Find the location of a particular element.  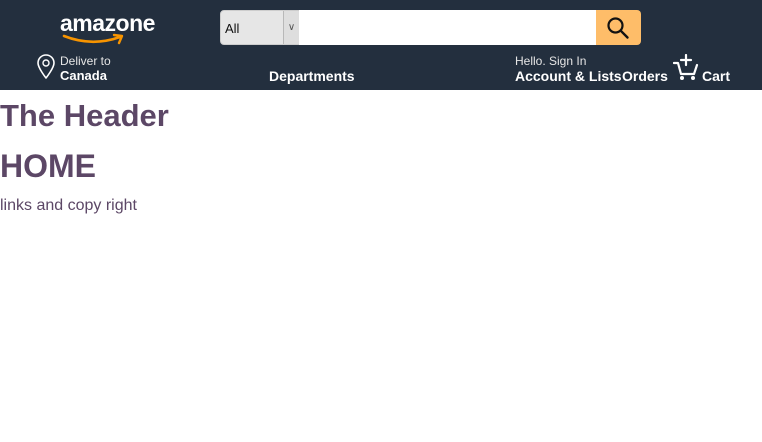

search-category-value: All is located at coordinates (232, 28).